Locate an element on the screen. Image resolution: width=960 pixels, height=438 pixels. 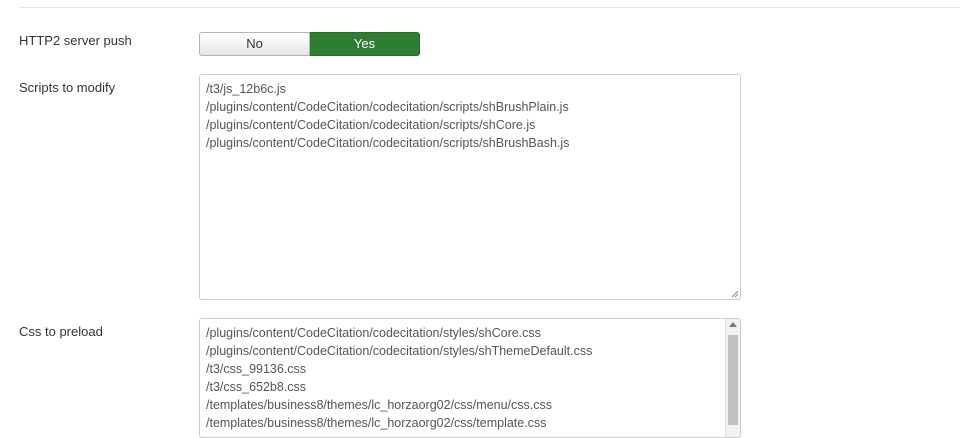
resize-handle-icon is located at coordinates (735, 294).